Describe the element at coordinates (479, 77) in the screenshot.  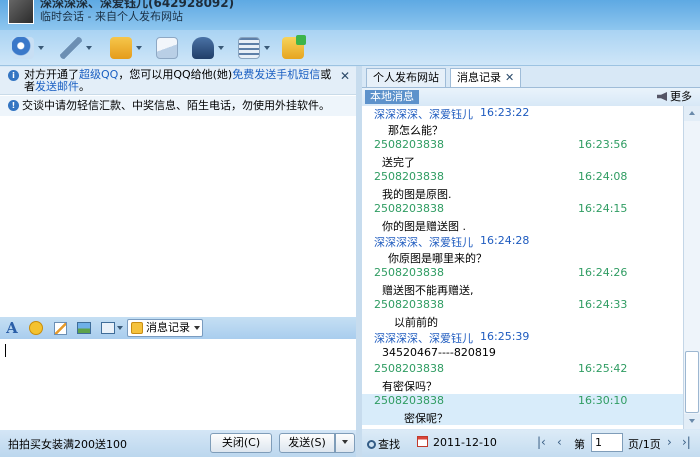
I see `tab-label: 消息记录` at that location.